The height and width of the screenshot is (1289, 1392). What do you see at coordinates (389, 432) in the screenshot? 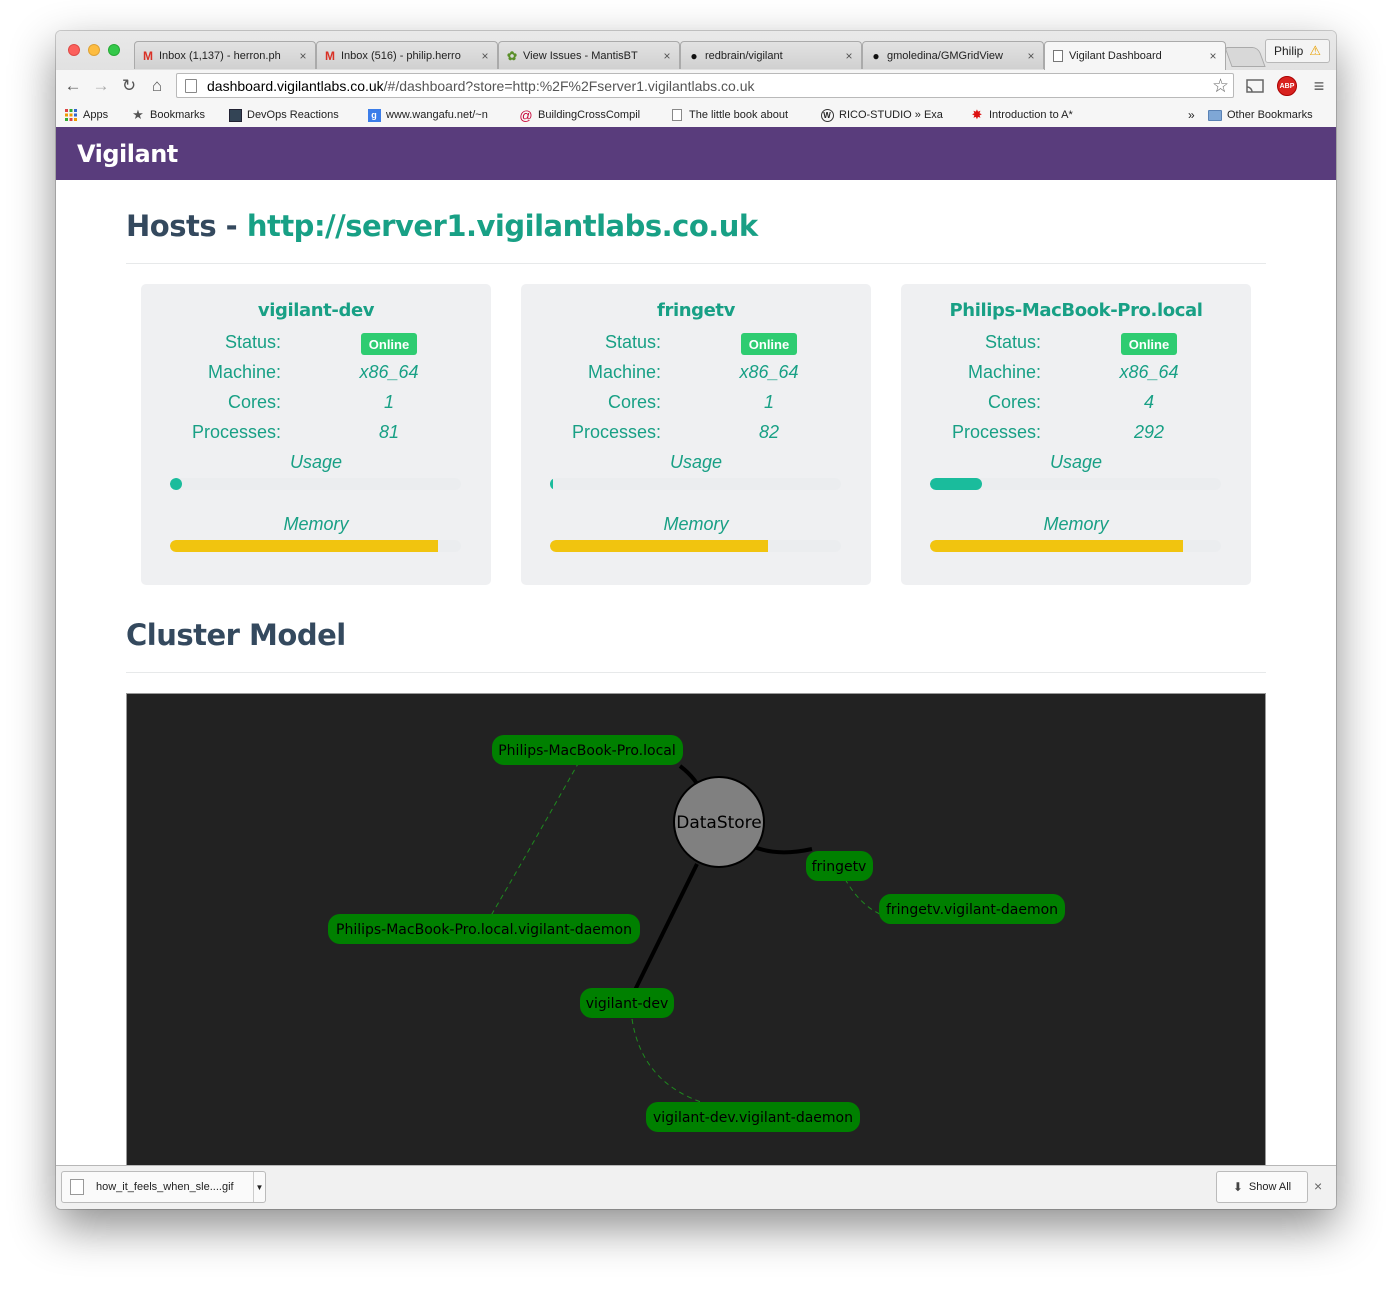
I see `processes-value: 81` at bounding box center [389, 432].